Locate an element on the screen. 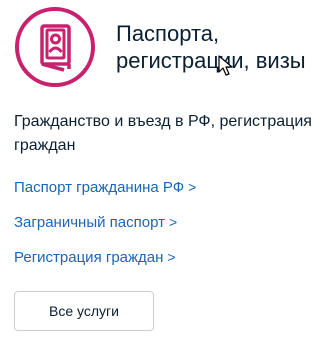 The width and height of the screenshot is (336, 342). link-passport-rf: Паспорт гражданина РФ > is located at coordinates (105, 187).